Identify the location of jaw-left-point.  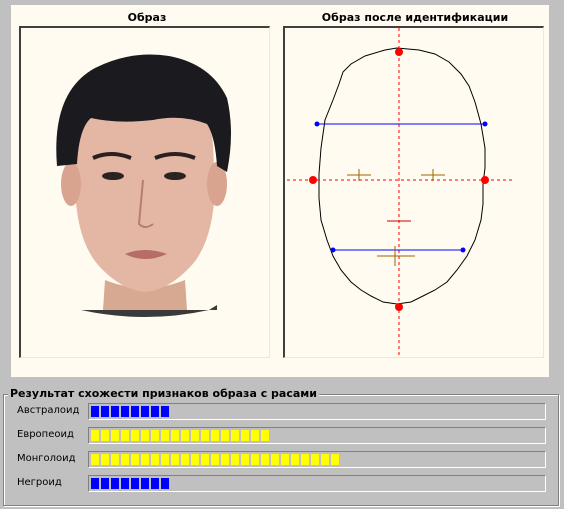
(333, 250).